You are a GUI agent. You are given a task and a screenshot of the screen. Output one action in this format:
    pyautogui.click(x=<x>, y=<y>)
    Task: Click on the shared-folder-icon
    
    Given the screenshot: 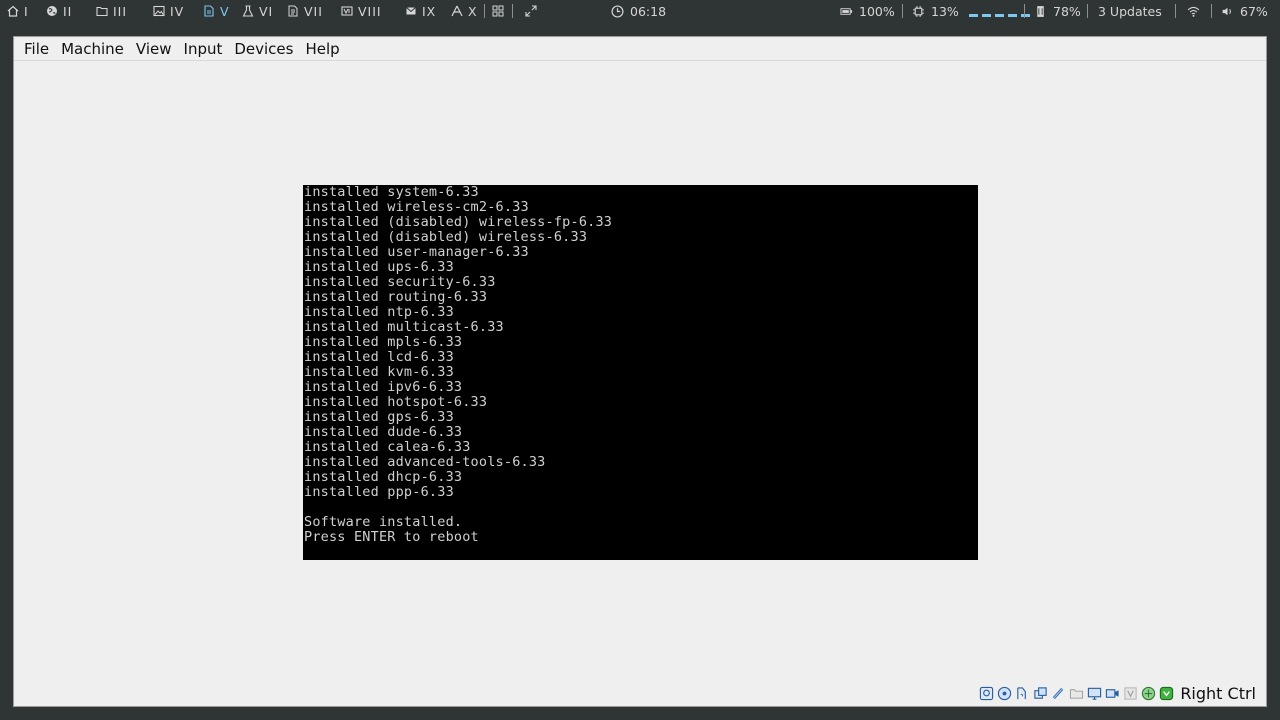 What is the action you would take?
    pyautogui.click(x=1076, y=693)
    